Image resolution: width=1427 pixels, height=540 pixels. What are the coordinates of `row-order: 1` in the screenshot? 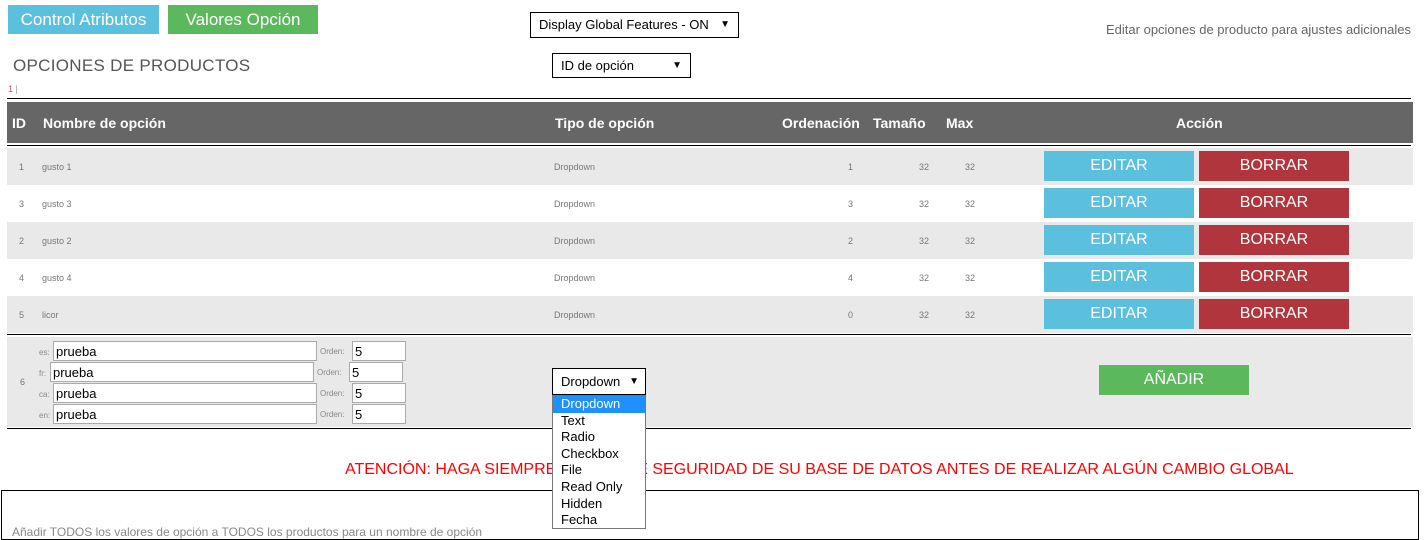 It's located at (851, 167).